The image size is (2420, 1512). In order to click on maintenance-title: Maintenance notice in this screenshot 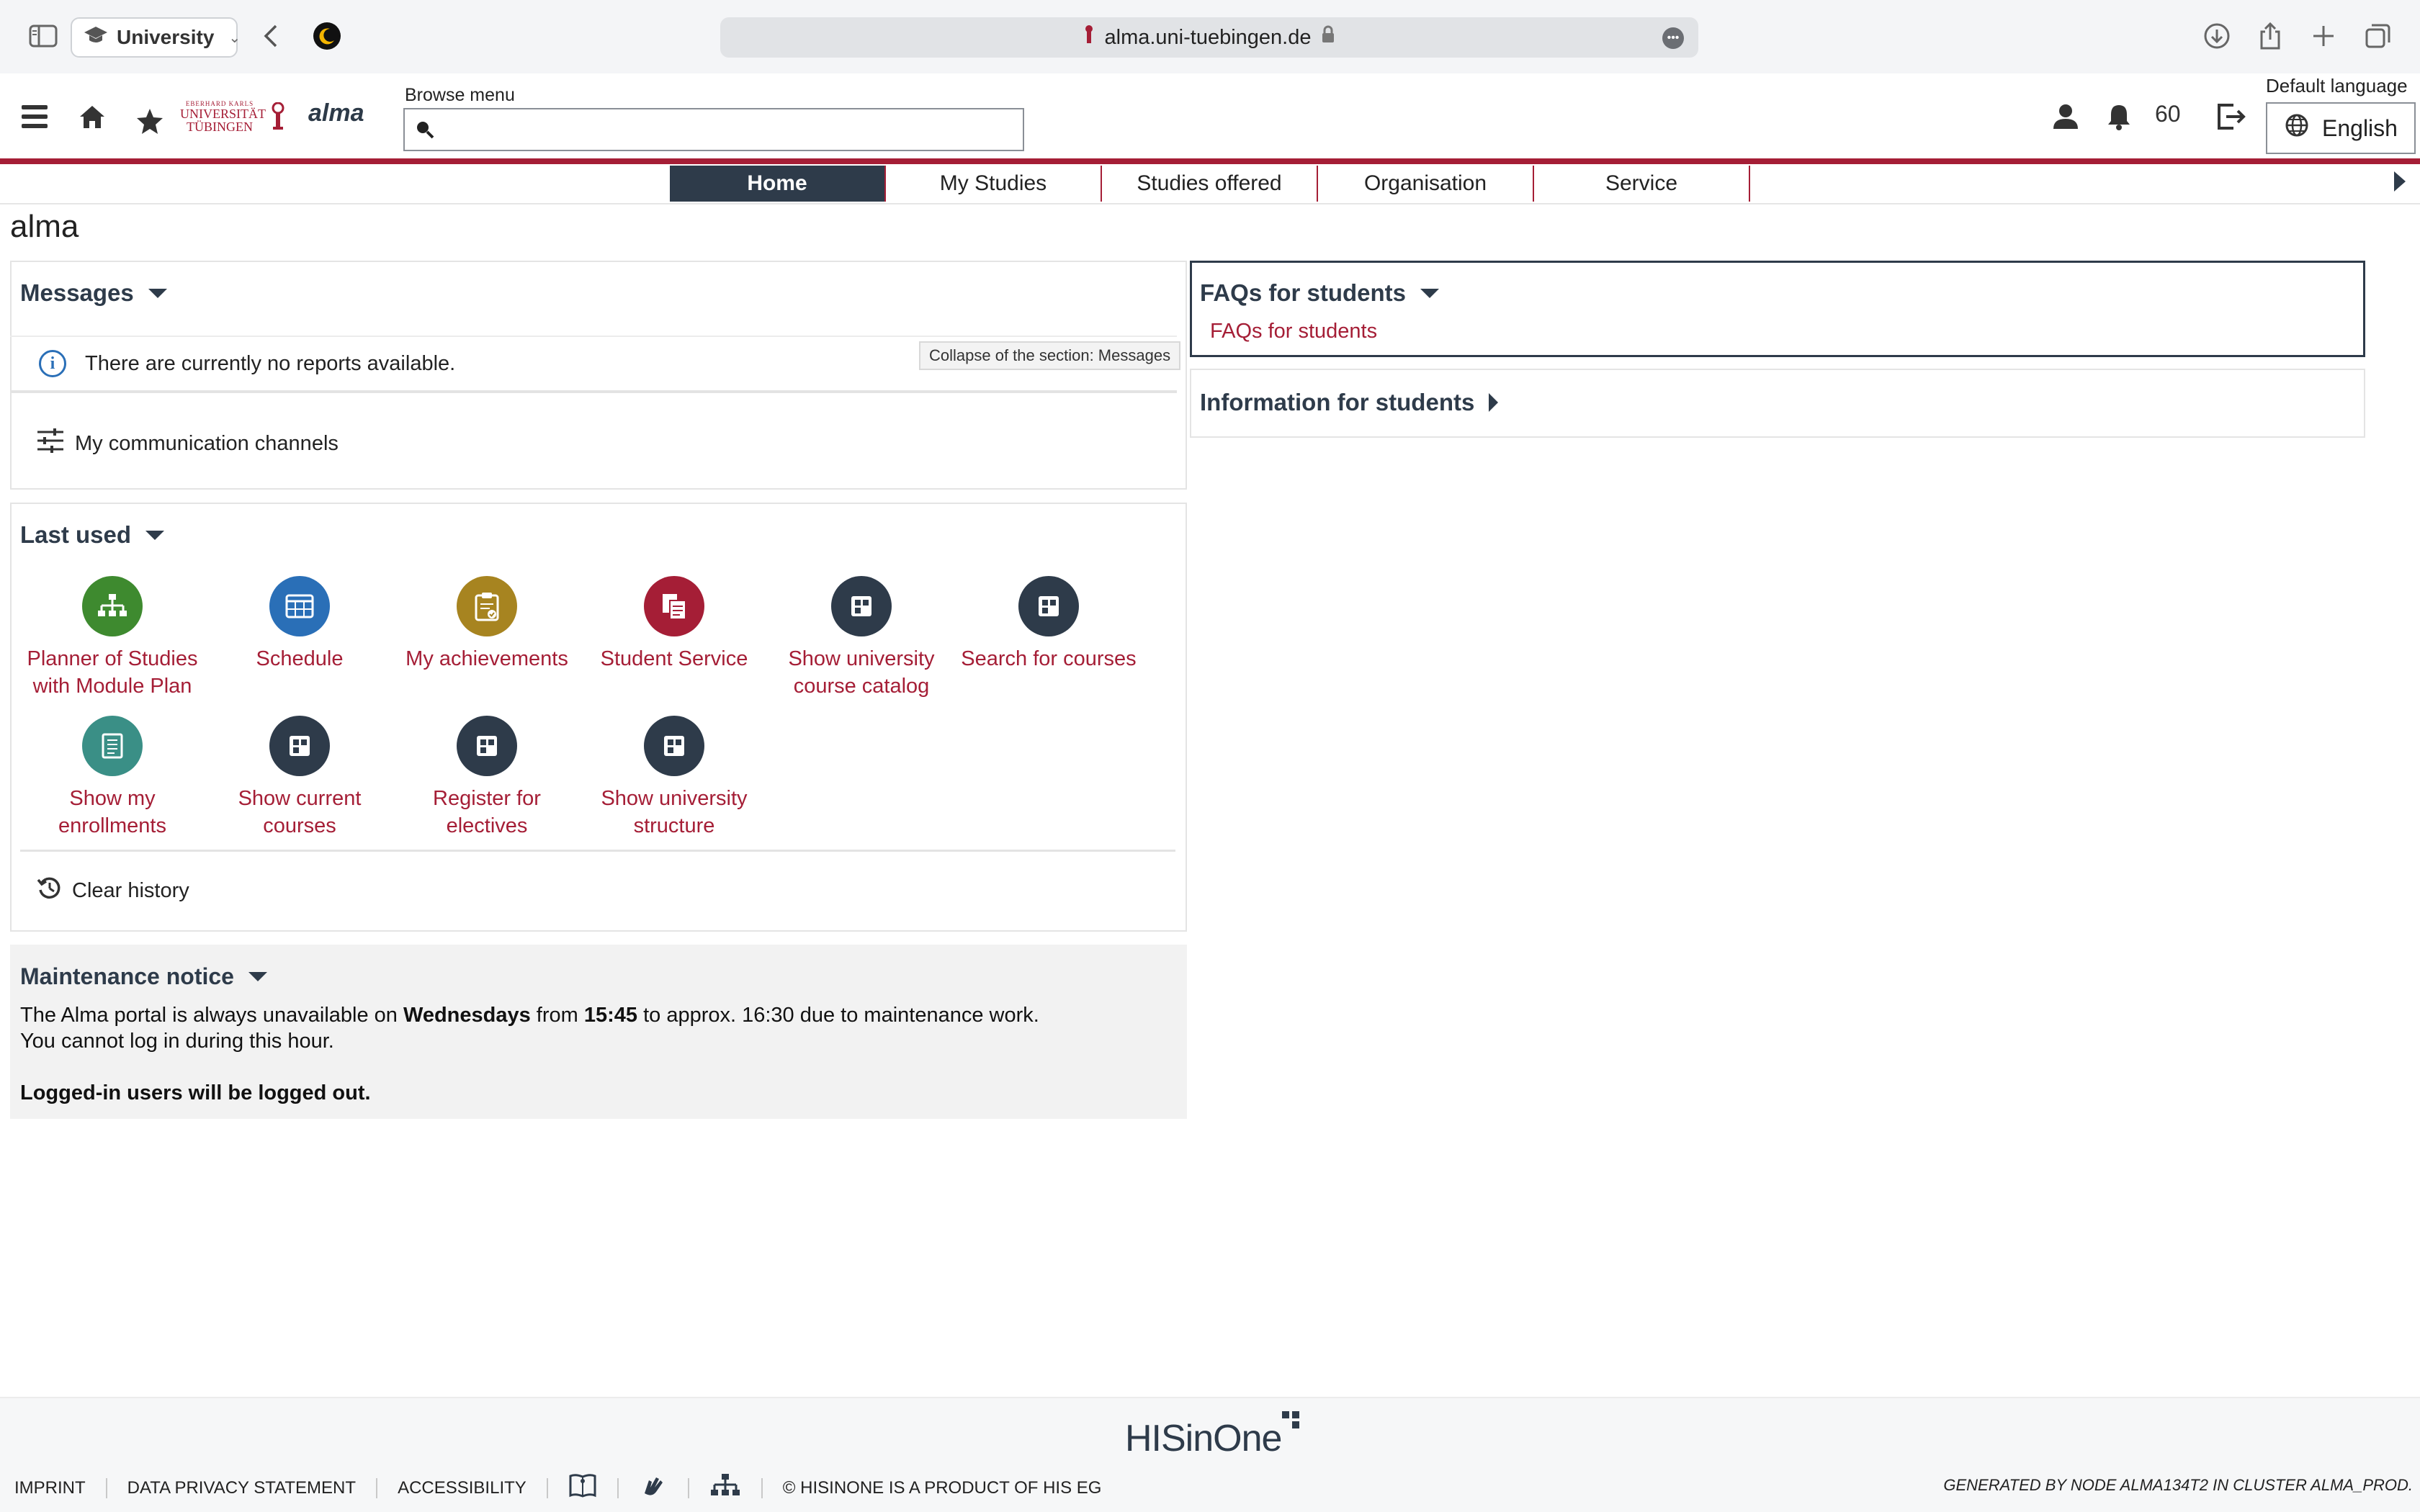, I will do `click(127, 976)`.